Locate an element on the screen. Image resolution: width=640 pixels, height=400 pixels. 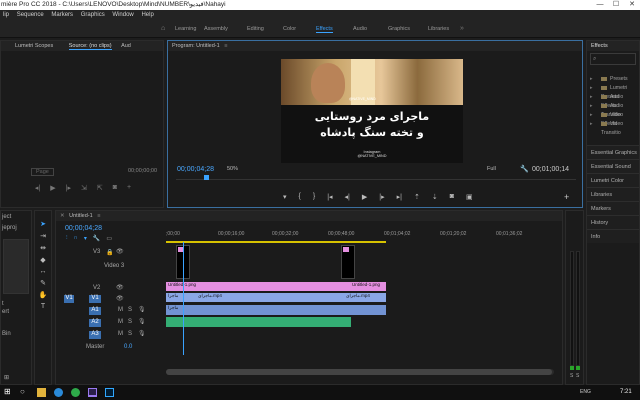
effects-video-transitions: Video Transitio is located at coordinates (613, 128).